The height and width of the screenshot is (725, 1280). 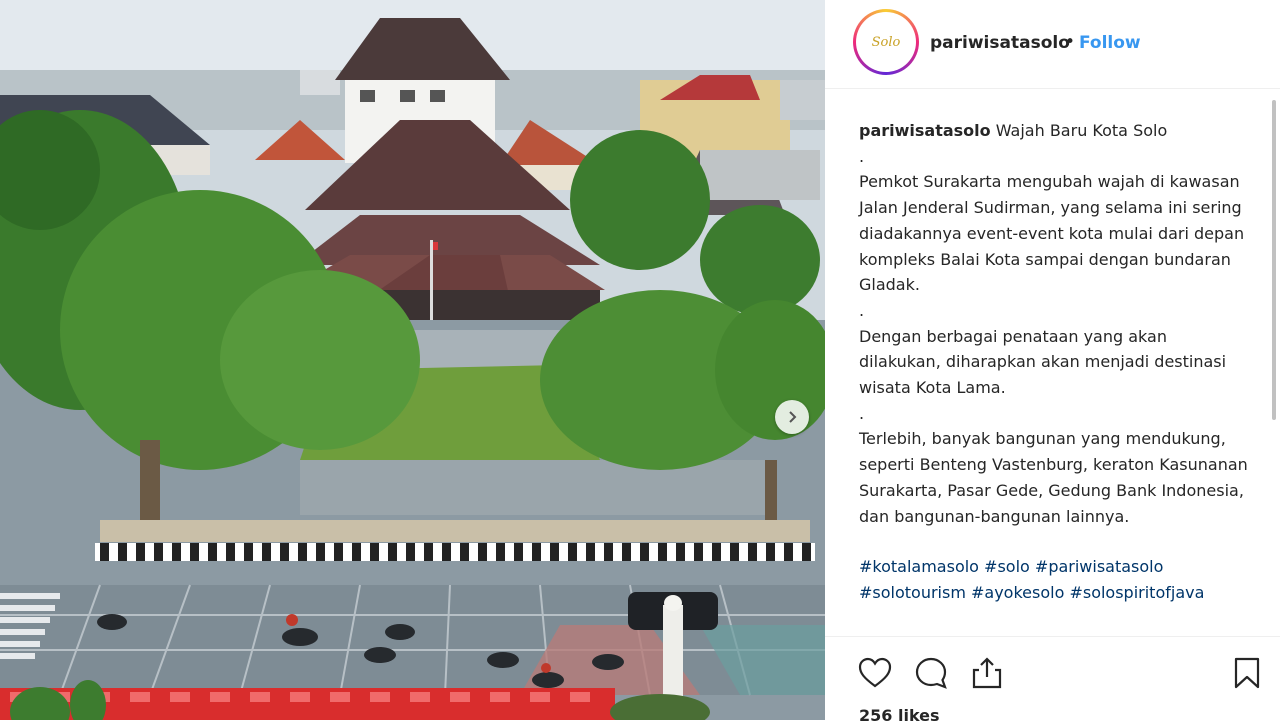 I want to click on like-button, so click(x=875, y=673).